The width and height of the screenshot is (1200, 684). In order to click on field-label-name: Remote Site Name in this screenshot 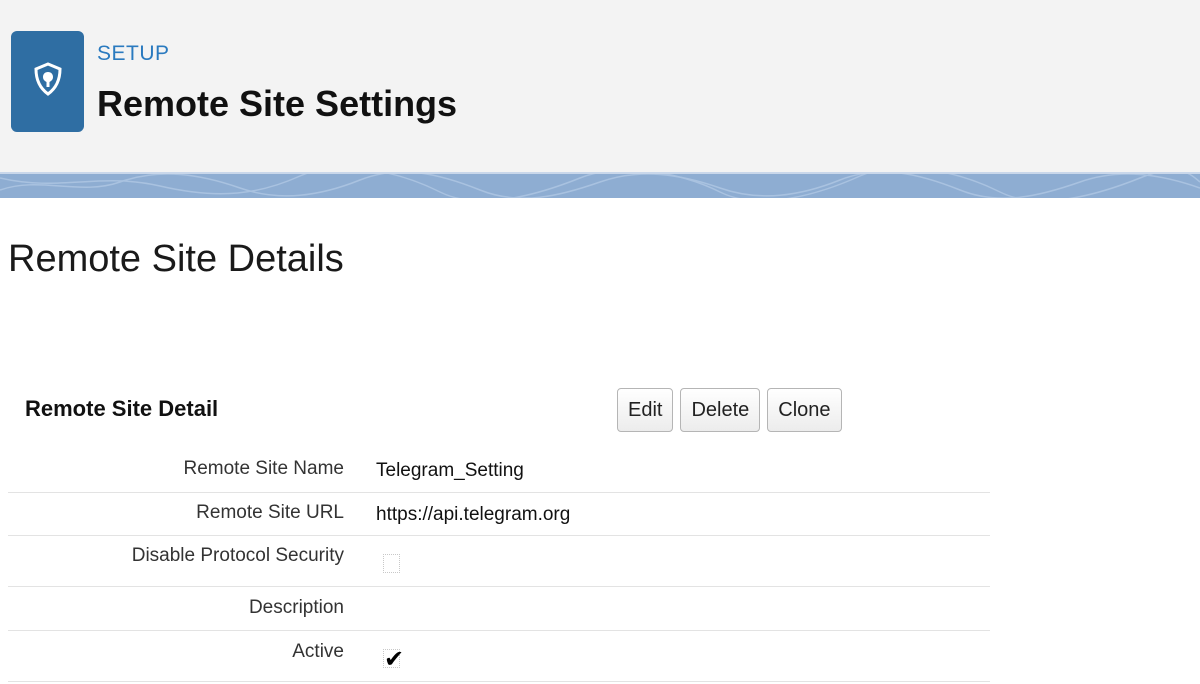, I will do `click(263, 468)`.